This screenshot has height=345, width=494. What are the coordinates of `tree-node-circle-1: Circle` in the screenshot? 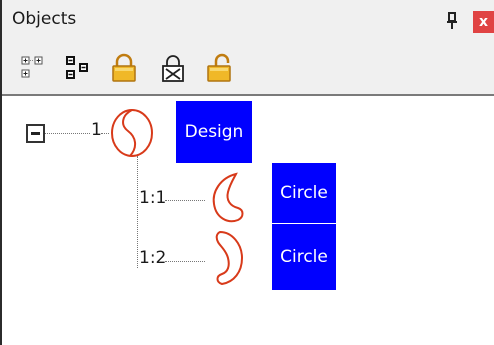 It's located at (304, 193).